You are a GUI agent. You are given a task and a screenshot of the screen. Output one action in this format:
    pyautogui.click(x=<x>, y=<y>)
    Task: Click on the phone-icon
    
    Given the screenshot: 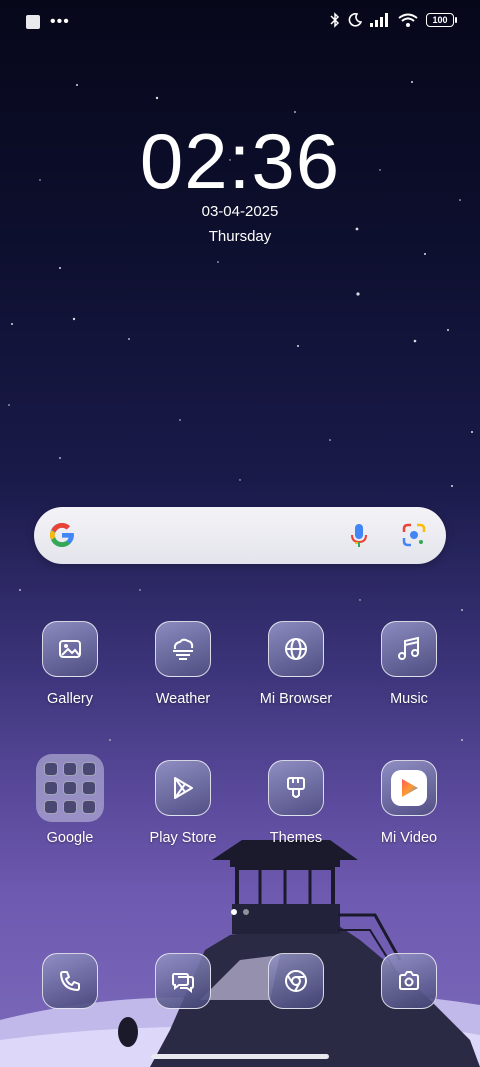 What is the action you would take?
    pyautogui.click(x=70, y=981)
    